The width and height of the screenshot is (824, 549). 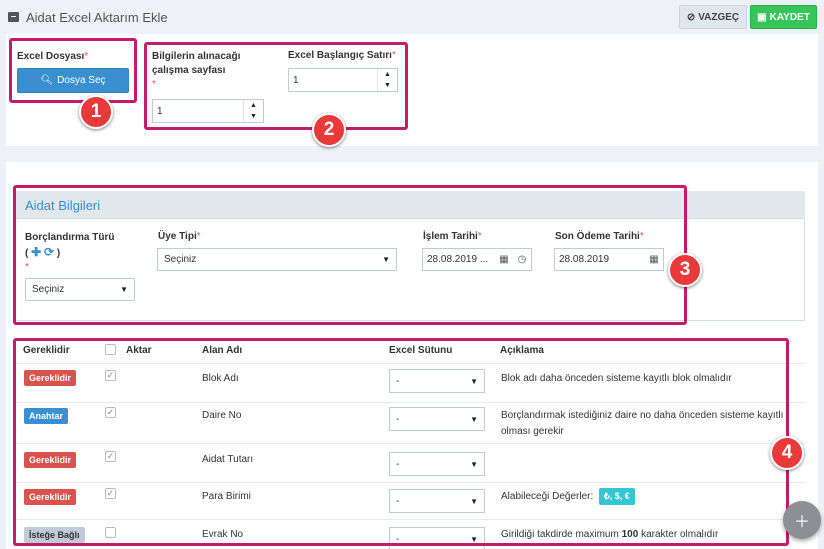 I want to click on save-button: ▣ KAYDET, so click(x=783, y=17).